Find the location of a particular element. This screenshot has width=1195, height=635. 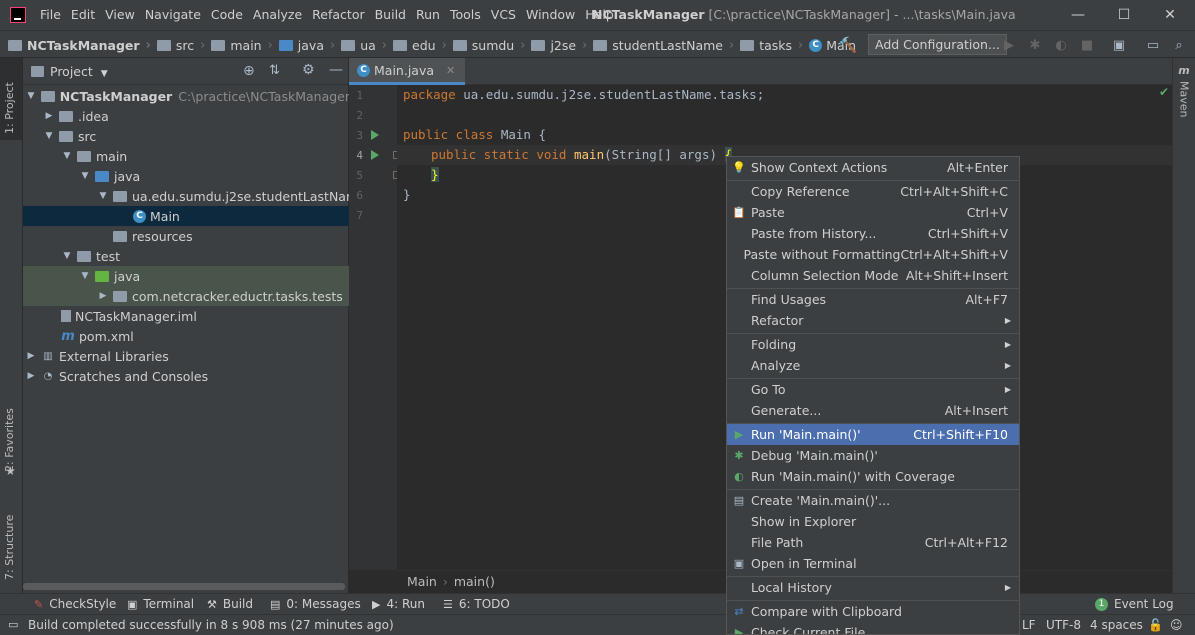

tree-item-java-main: ▼ java is located at coordinates (213, 176).